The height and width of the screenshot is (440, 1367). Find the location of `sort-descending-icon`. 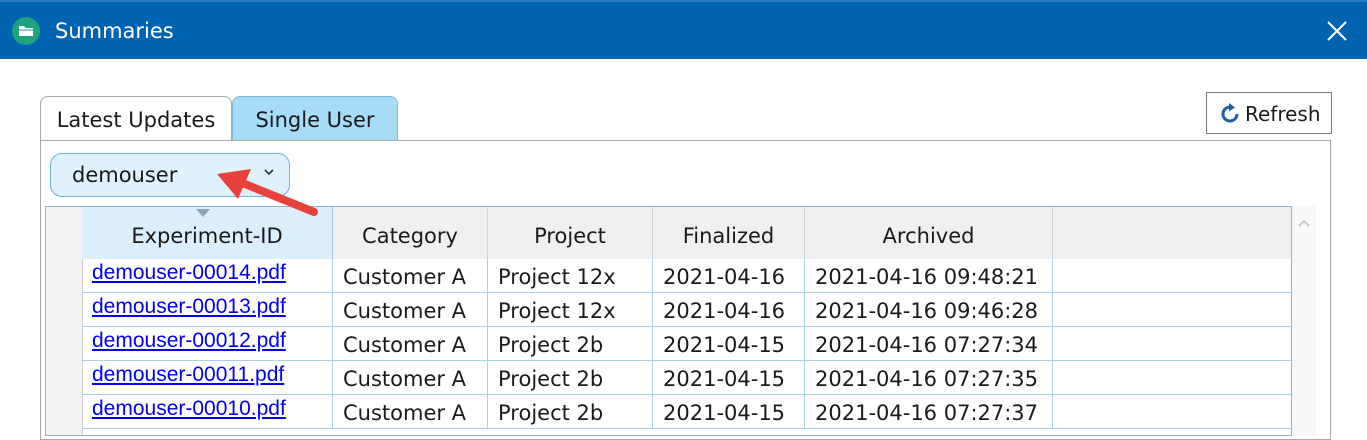

sort-descending-icon is located at coordinates (203, 213).